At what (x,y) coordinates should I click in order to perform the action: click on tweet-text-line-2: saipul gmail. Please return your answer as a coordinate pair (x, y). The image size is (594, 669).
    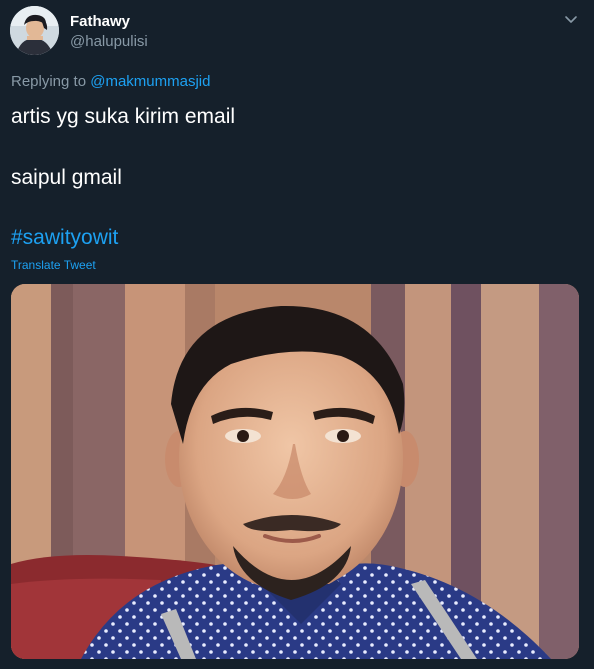
    Looking at the image, I should click on (66, 177).